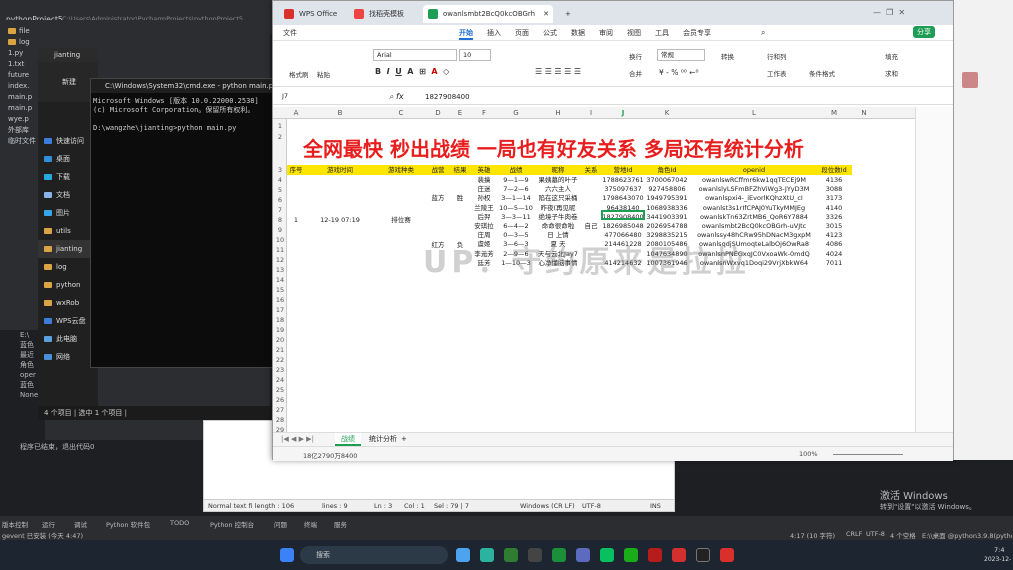  Describe the element at coordinates (569, 14) in the screenshot. I see `new-tab-button: +` at that location.